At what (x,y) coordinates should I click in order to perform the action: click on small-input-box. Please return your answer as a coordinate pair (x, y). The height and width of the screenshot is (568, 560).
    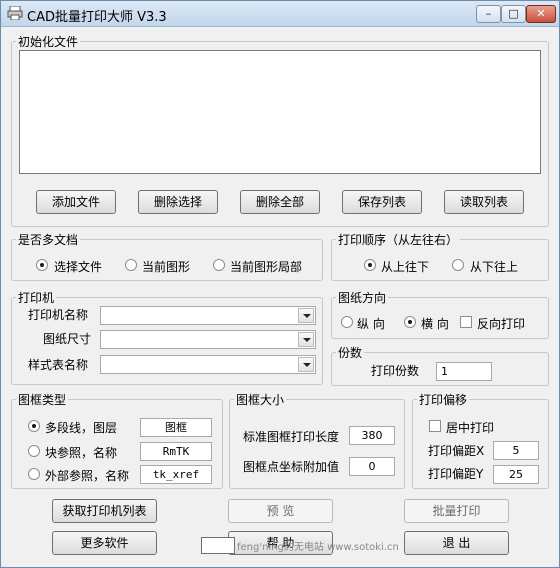
    Looking at the image, I should click on (218, 545).